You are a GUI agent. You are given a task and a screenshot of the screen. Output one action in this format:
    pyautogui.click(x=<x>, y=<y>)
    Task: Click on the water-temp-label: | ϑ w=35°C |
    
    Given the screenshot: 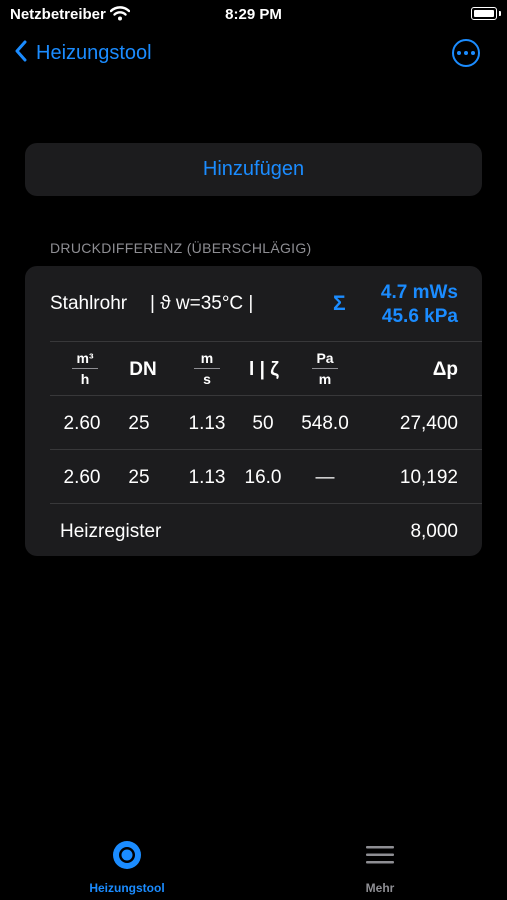 What is the action you would take?
    pyautogui.click(x=202, y=303)
    